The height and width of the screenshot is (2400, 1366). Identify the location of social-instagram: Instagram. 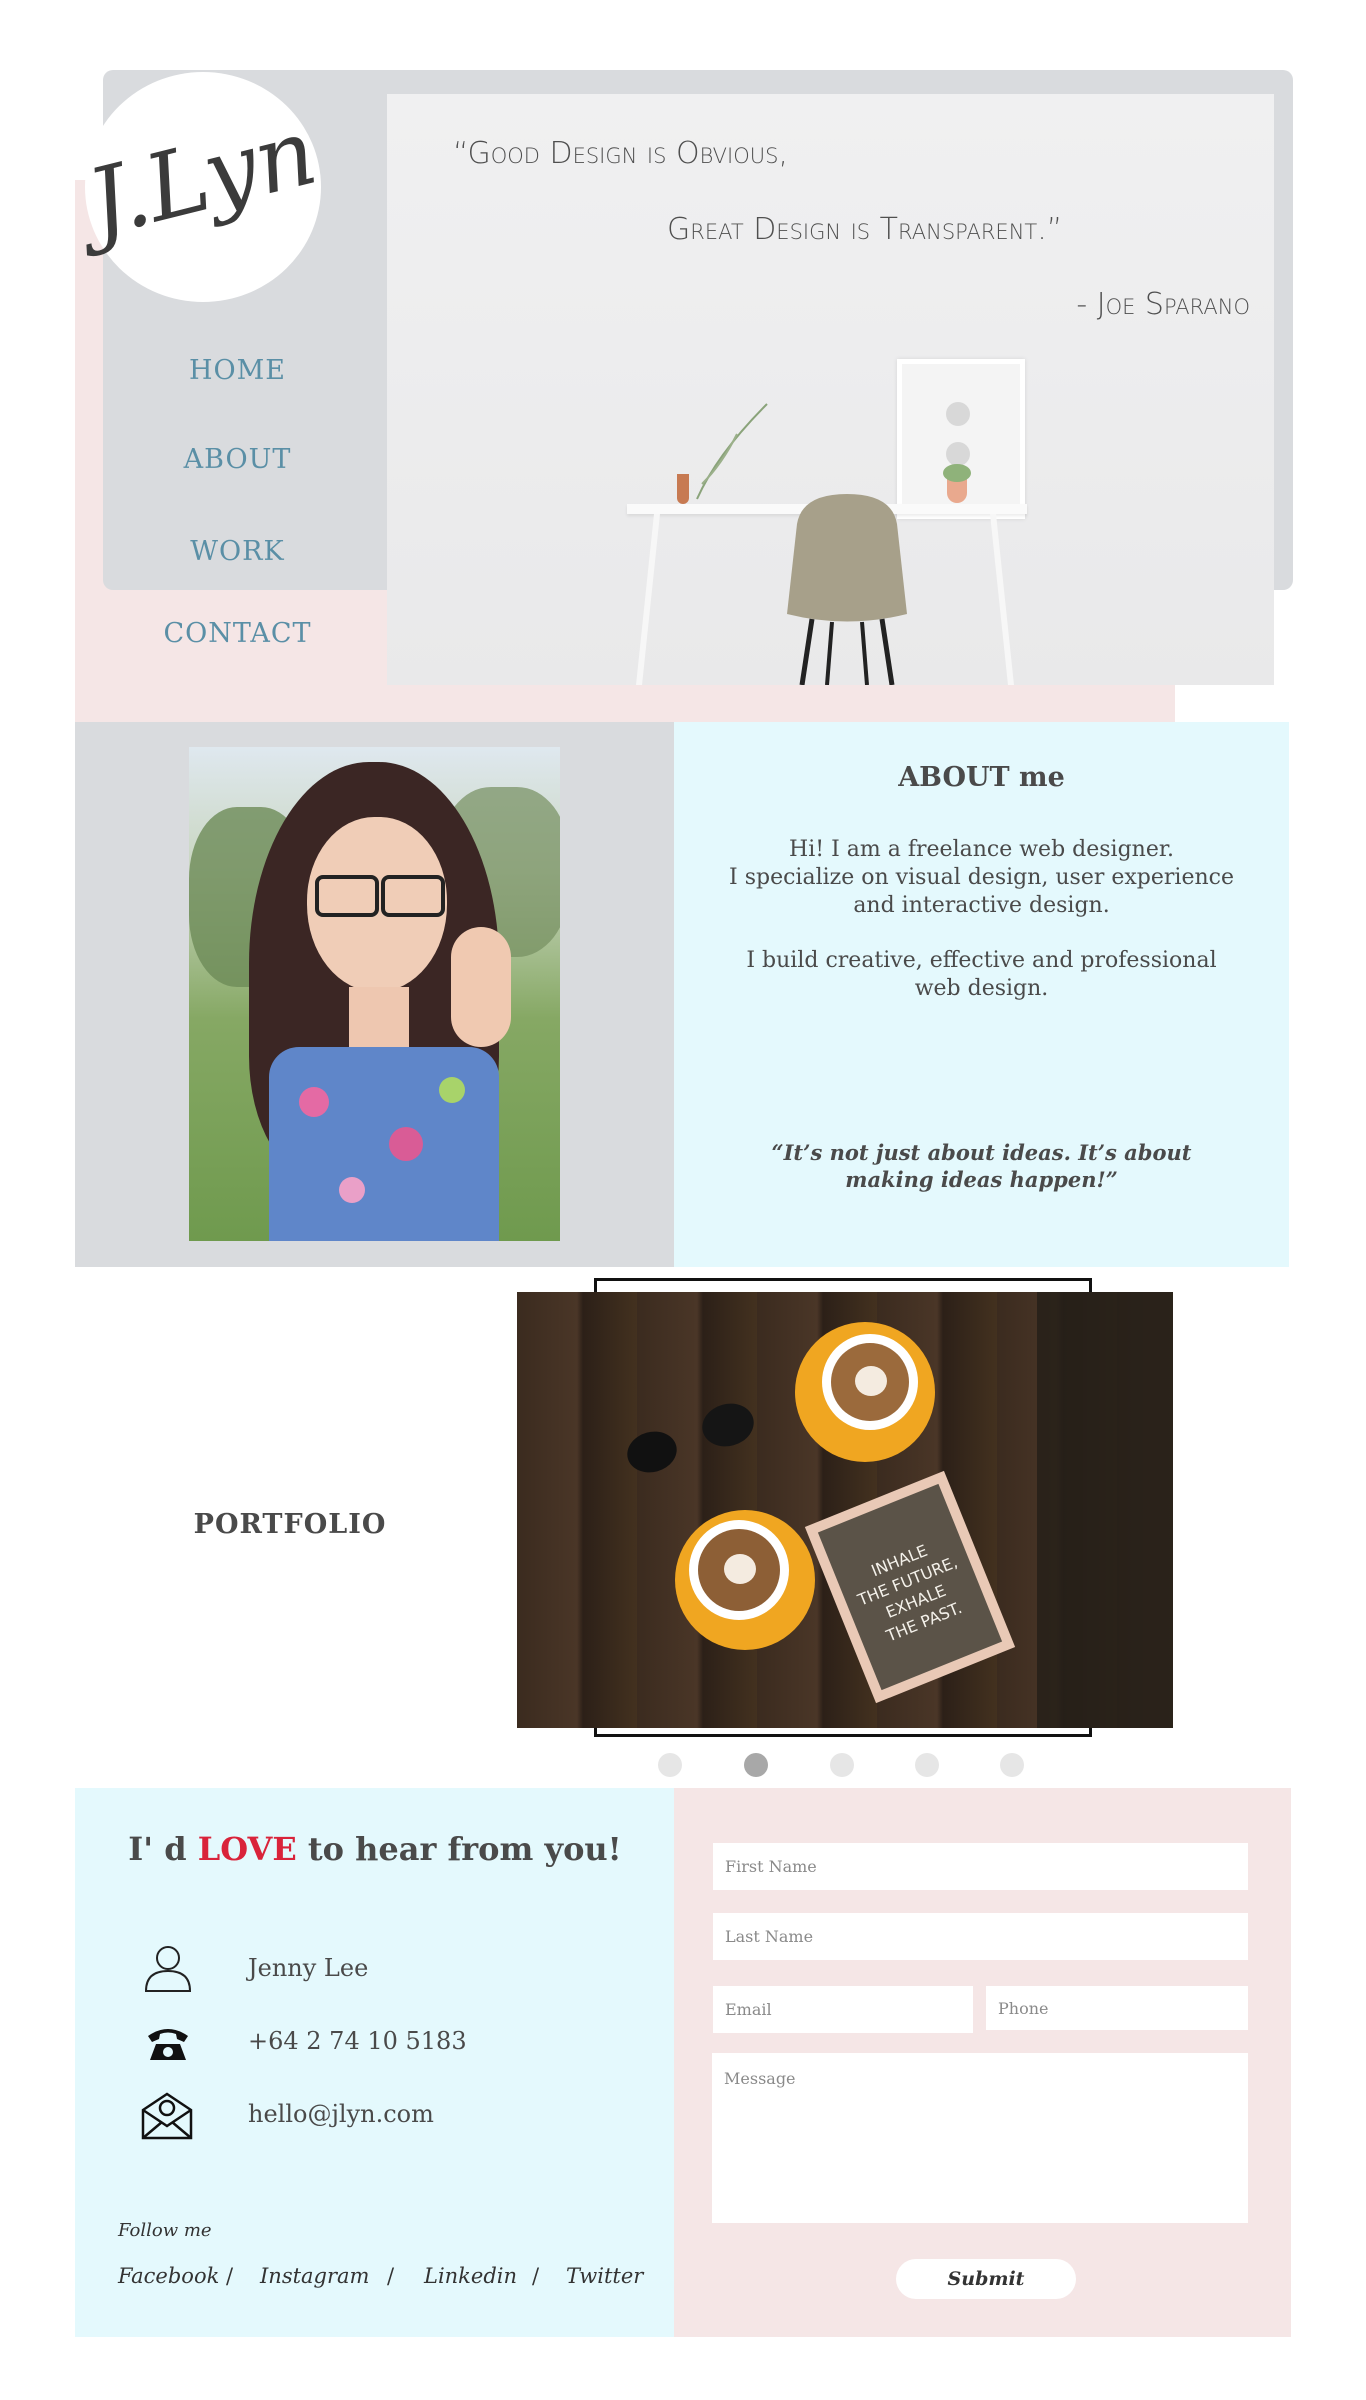
(314, 2276).